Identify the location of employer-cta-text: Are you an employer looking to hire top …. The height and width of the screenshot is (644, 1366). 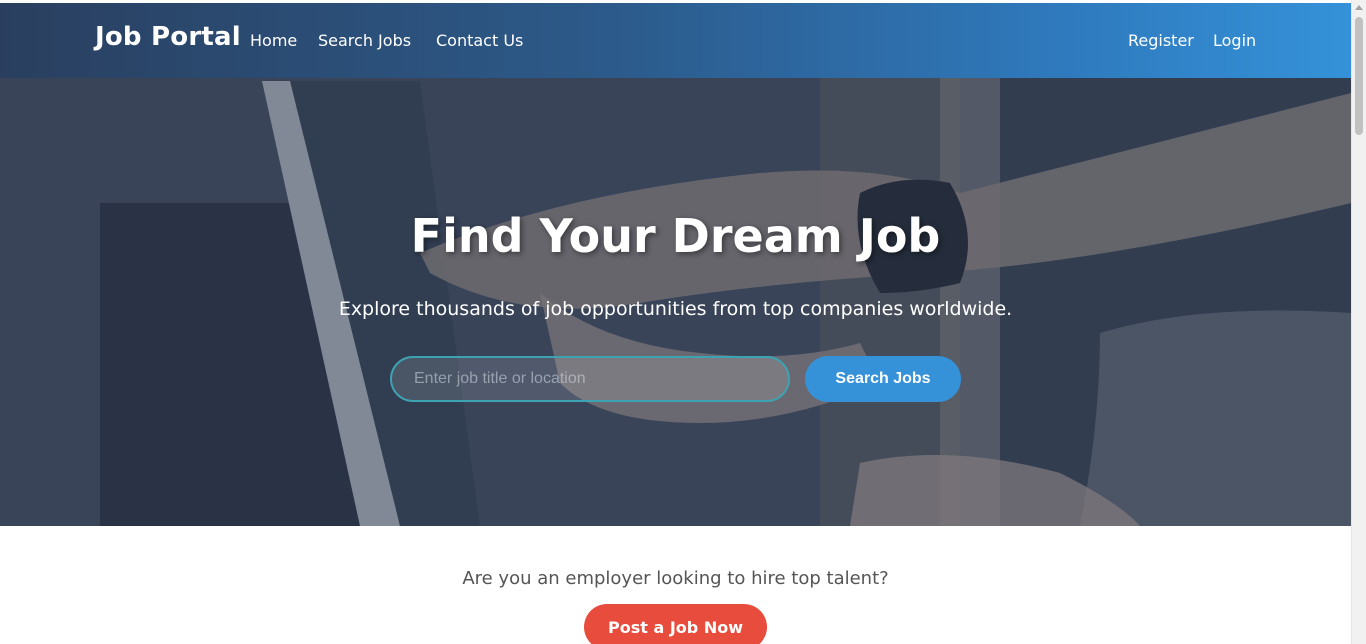
(675, 578).